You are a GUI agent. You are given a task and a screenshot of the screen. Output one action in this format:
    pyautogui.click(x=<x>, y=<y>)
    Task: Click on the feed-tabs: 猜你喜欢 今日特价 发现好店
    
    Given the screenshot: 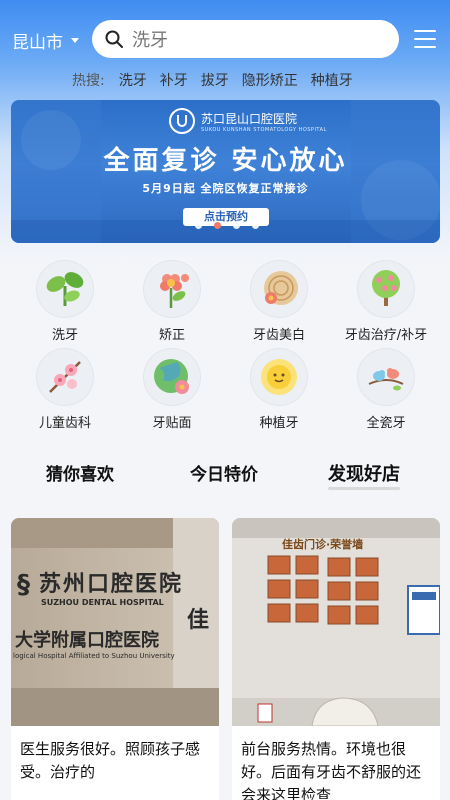 What is the action you would take?
    pyautogui.click(x=225, y=475)
    